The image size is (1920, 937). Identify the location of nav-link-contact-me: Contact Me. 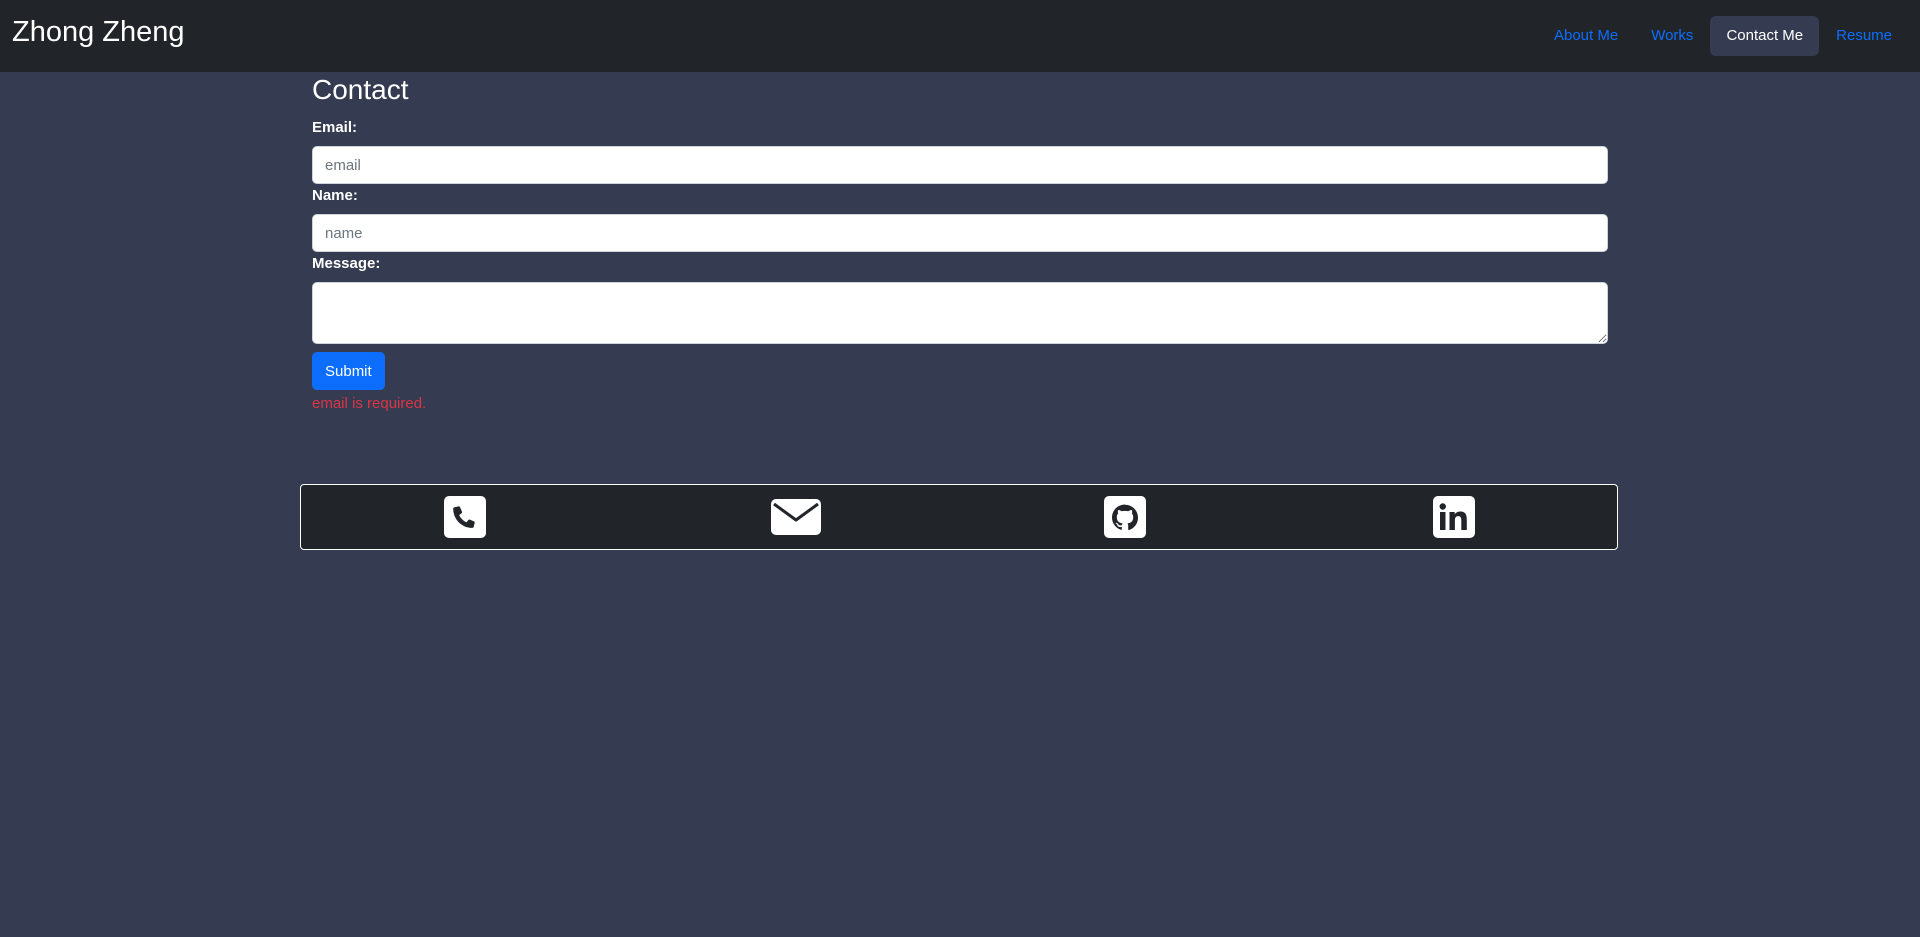
(1765, 36).